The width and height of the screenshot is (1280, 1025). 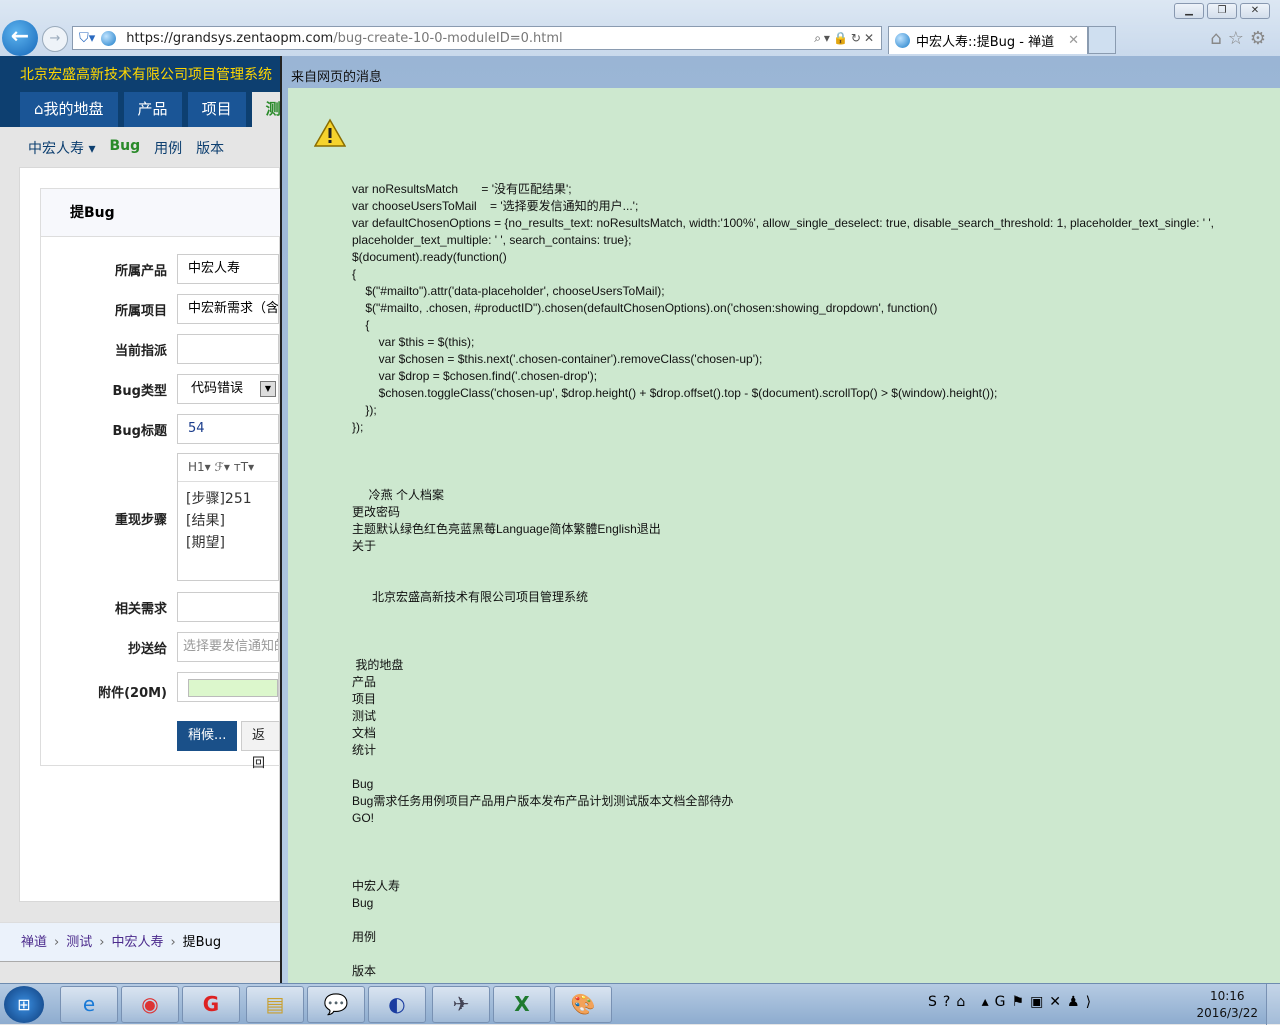 I want to click on breadcrumb: 禅道 › 测试 › 中宏人寿 › 提Bug, so click(x=140, y=942).